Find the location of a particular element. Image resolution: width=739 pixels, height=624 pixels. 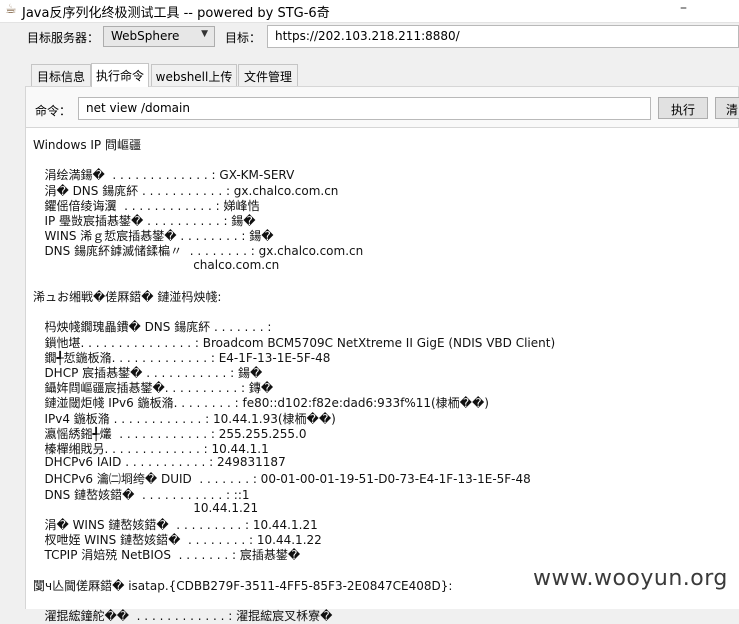

tab-execute-command: 执行命令 is located at coordinates (120, 75).